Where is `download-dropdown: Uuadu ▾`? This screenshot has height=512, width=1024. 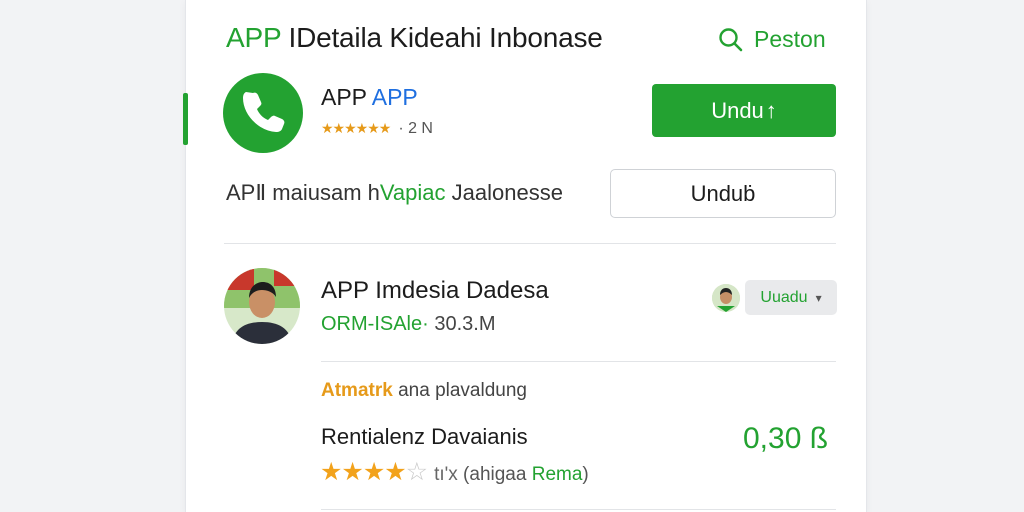 download-dropdown: Uuadu ▾ is located at coordinates (791, 297).